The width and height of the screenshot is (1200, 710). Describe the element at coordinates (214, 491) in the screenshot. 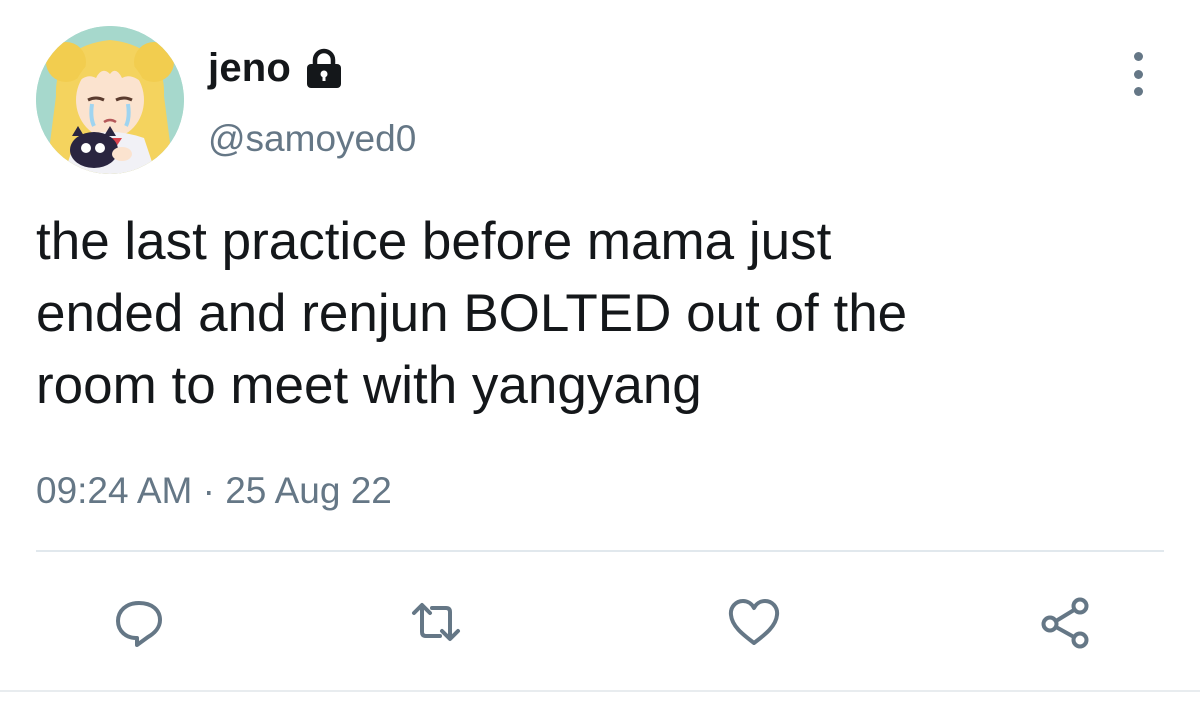

I see `tweet-timestamp: 09:24 AM · 25 Aug 22` at that location.